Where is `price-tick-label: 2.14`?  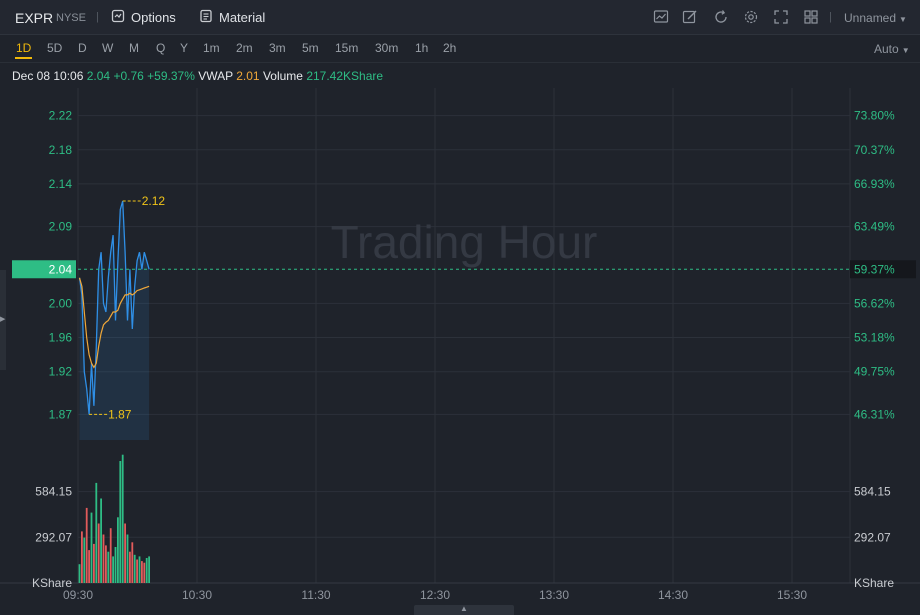 price-tick-label: 2.14 is located at coordinates (61, 184).